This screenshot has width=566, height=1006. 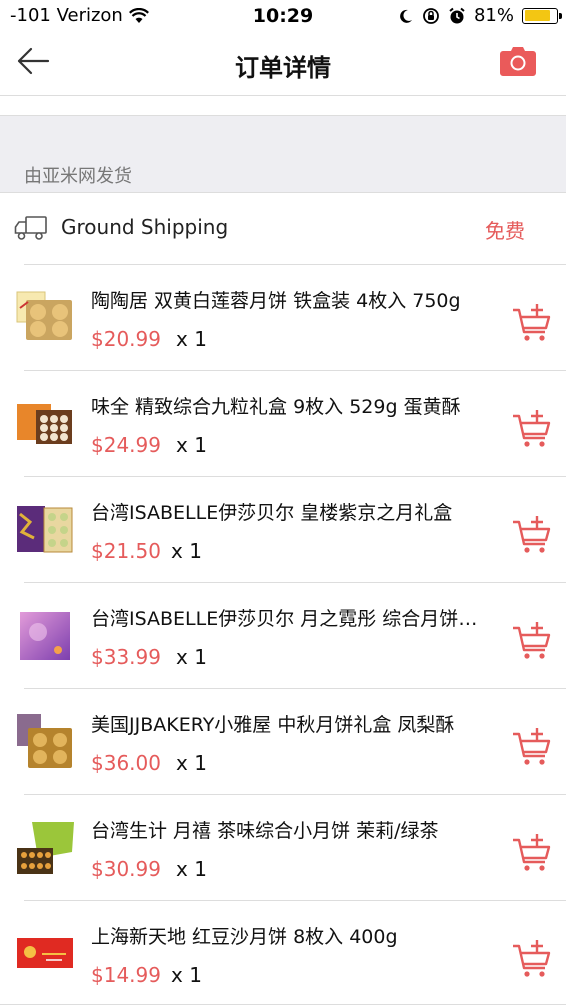 What do you see at coordinates (283, 953) in the screenshot?
I see `order-item: 上海新天地 红豆沙月饼 8枚入 400g $14.99 x 1` at bounding box center [283, 953].